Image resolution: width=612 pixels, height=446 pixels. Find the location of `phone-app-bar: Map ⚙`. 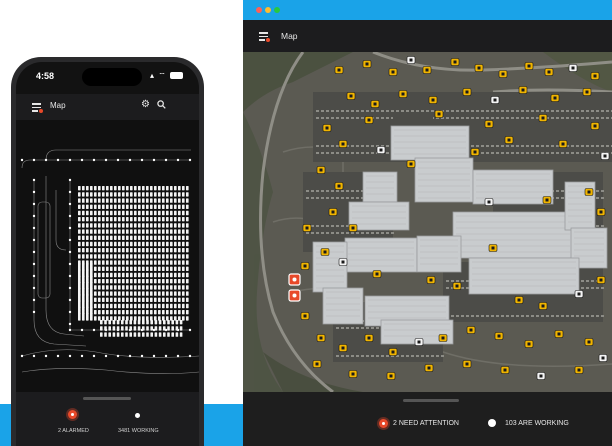

phone-app-bar: Map ⚙ is located at coordinates (107, 107).